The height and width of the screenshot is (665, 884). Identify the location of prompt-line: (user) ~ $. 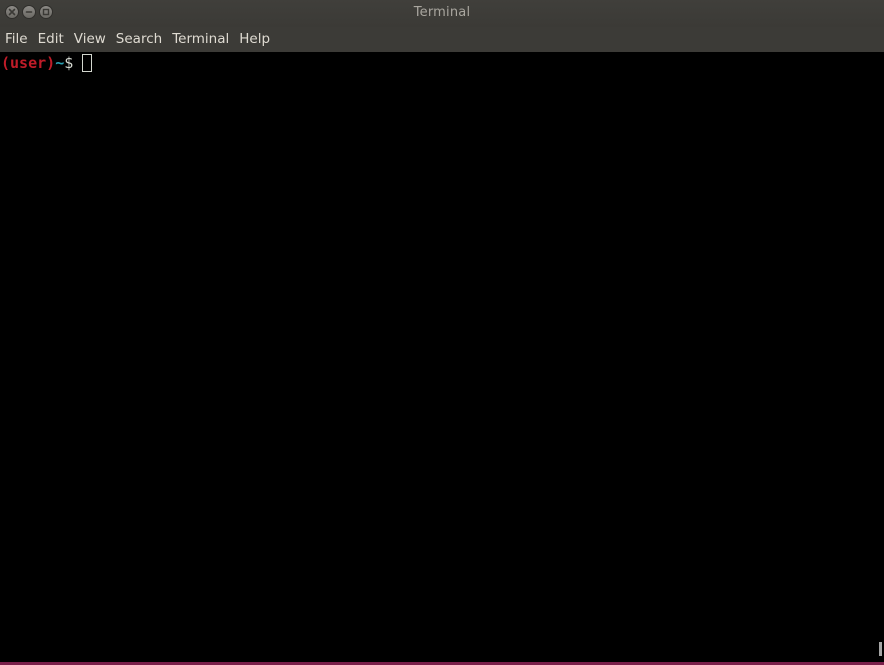
(47, 63).